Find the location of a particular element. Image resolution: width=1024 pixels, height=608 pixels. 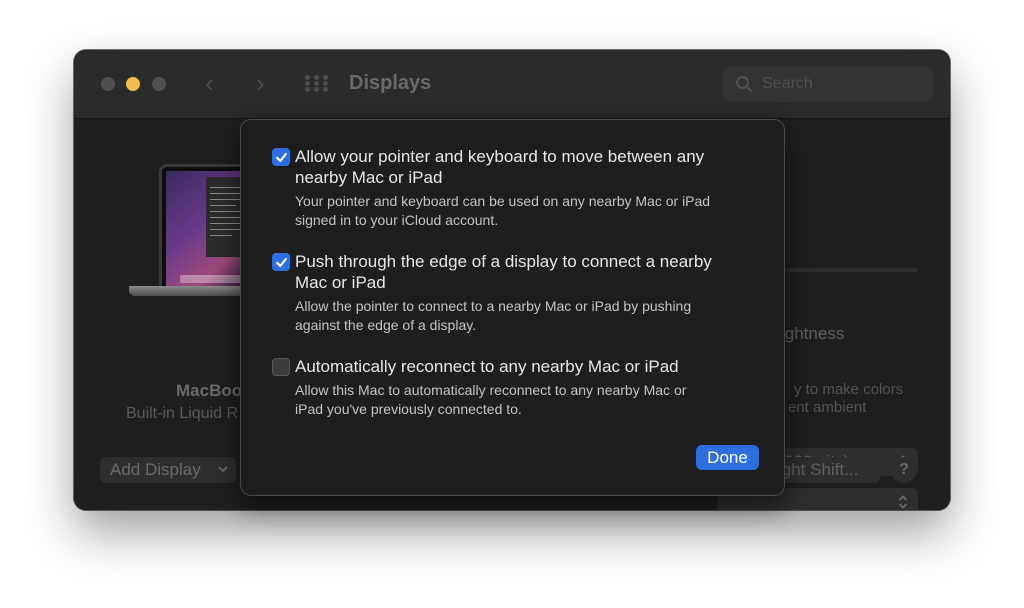

auto-reconnect-checkbox is located at coordinates (281, 367).